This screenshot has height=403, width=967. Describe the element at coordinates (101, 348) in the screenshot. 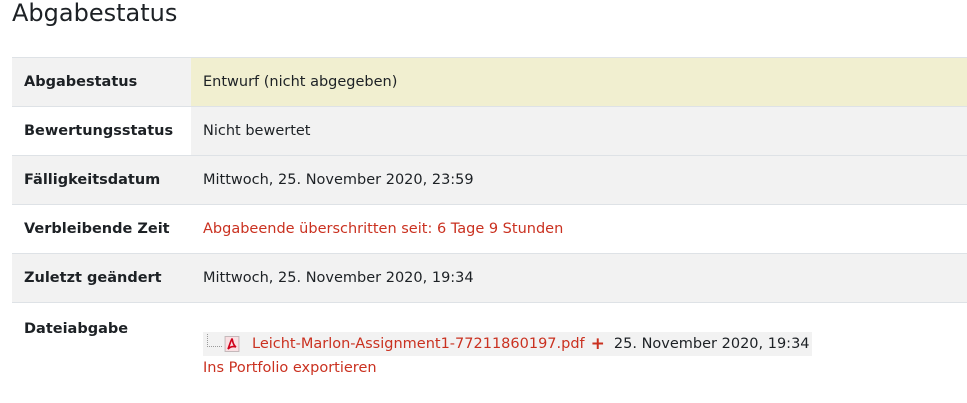

I see `row-label: Dateiabgabe` at that location.